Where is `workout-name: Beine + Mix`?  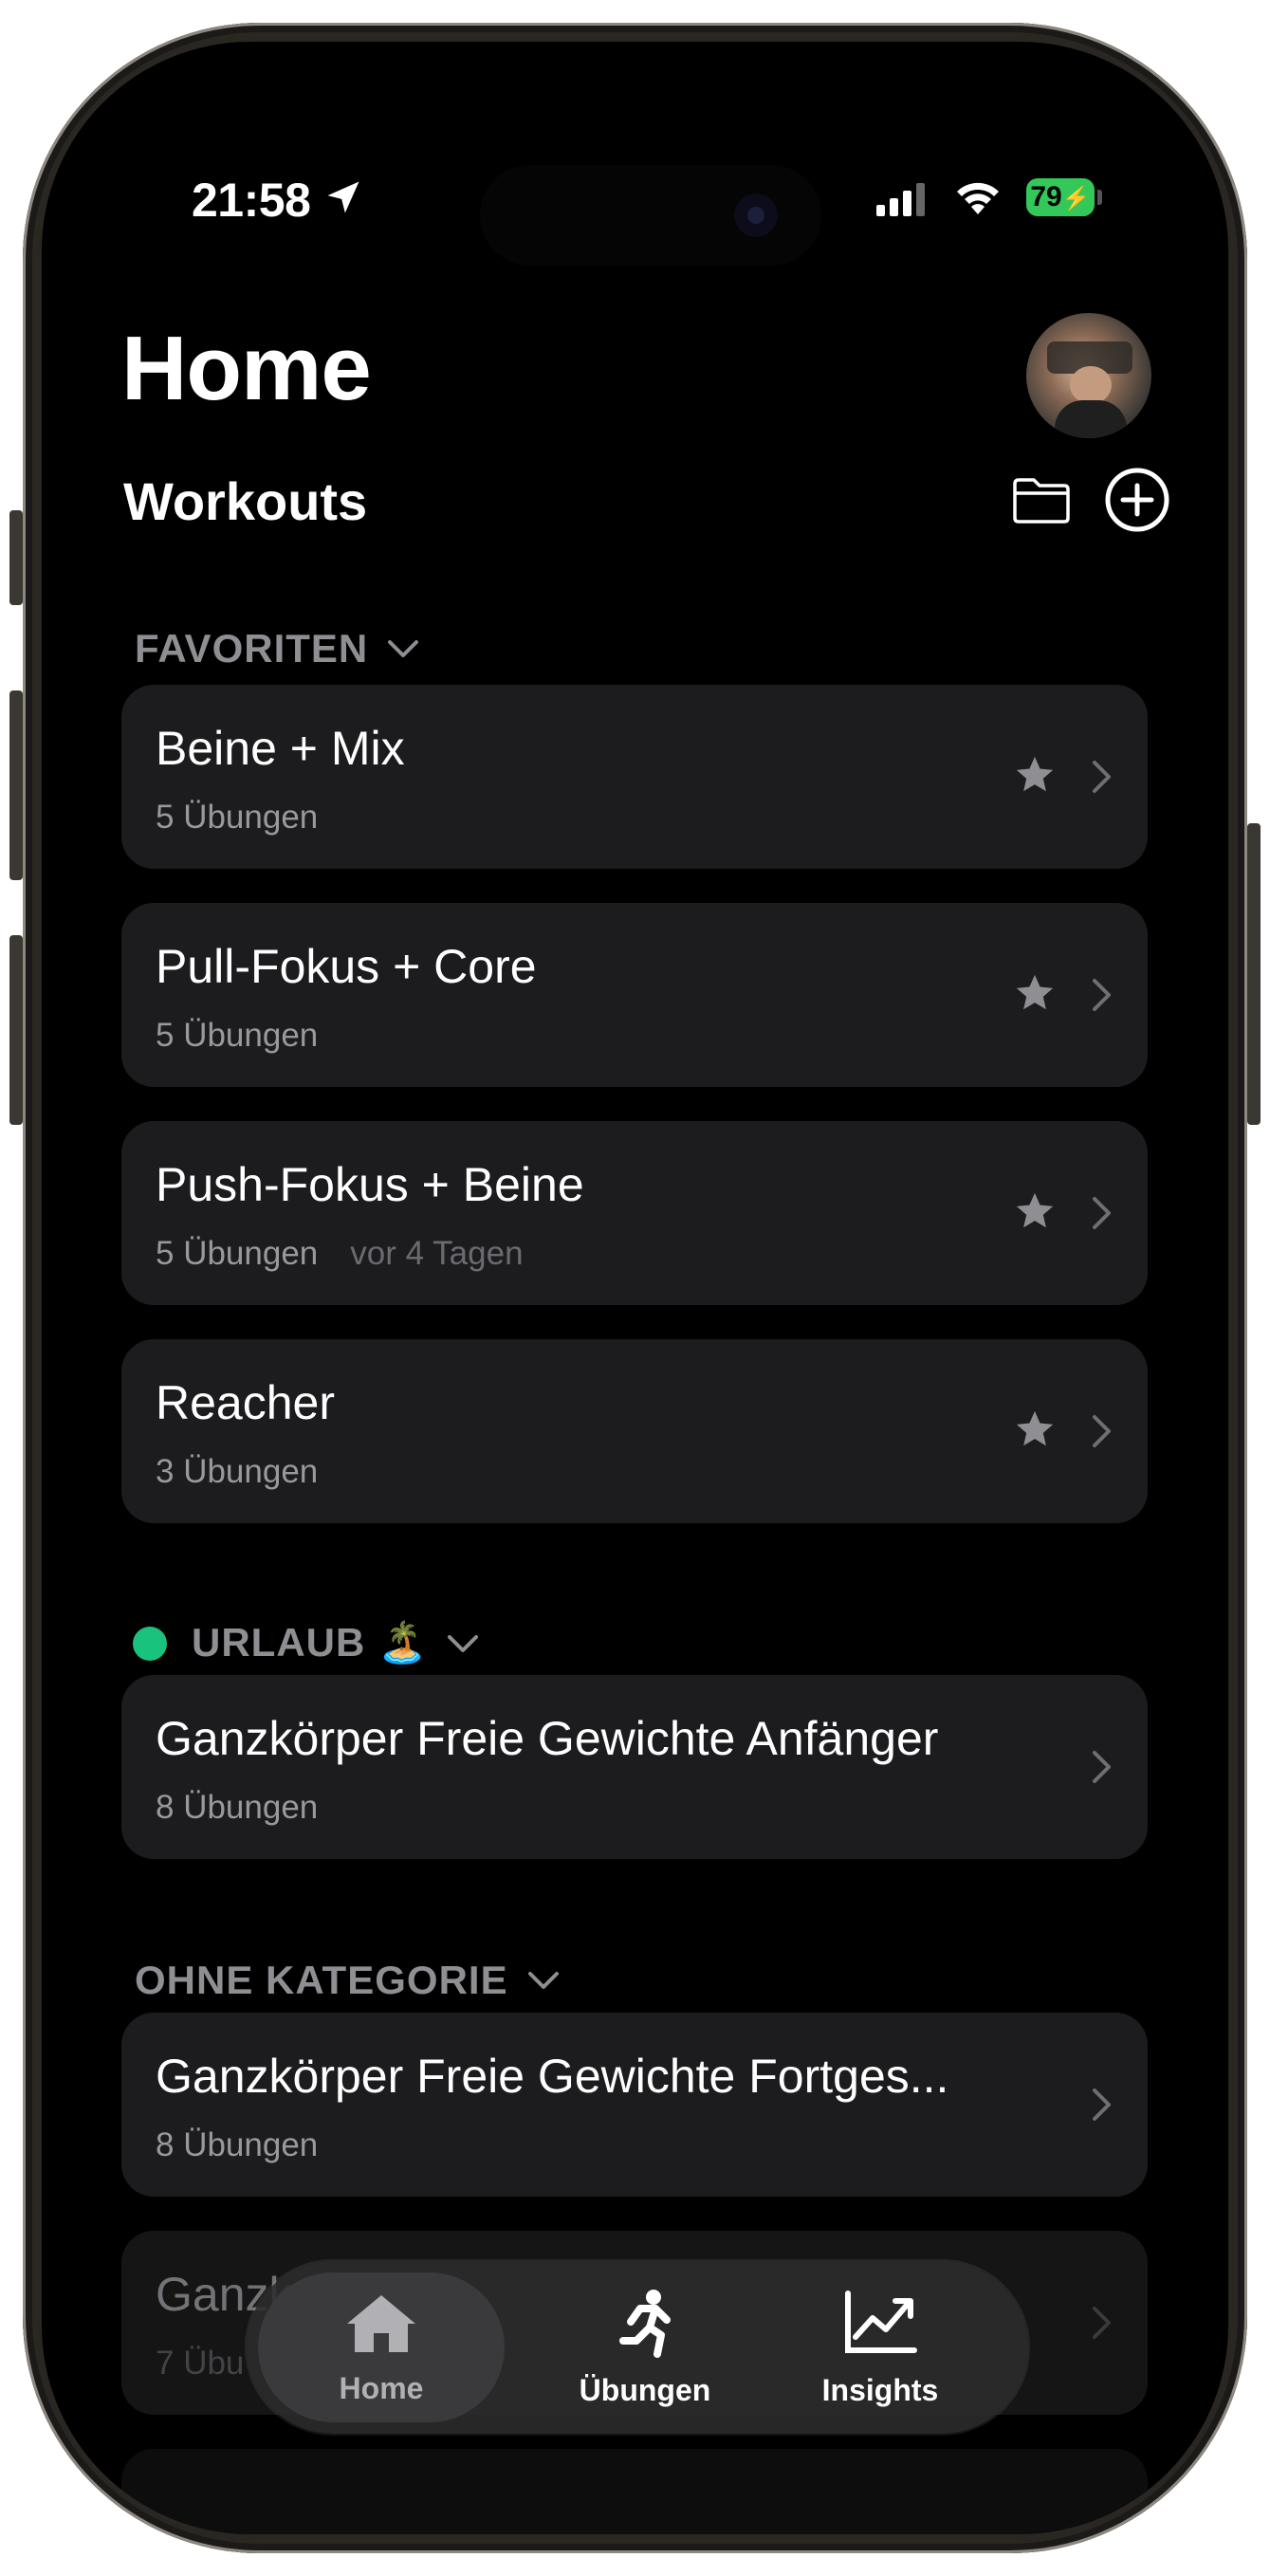
workout-name: Beine + Mix is located at coordinates (280, 748).